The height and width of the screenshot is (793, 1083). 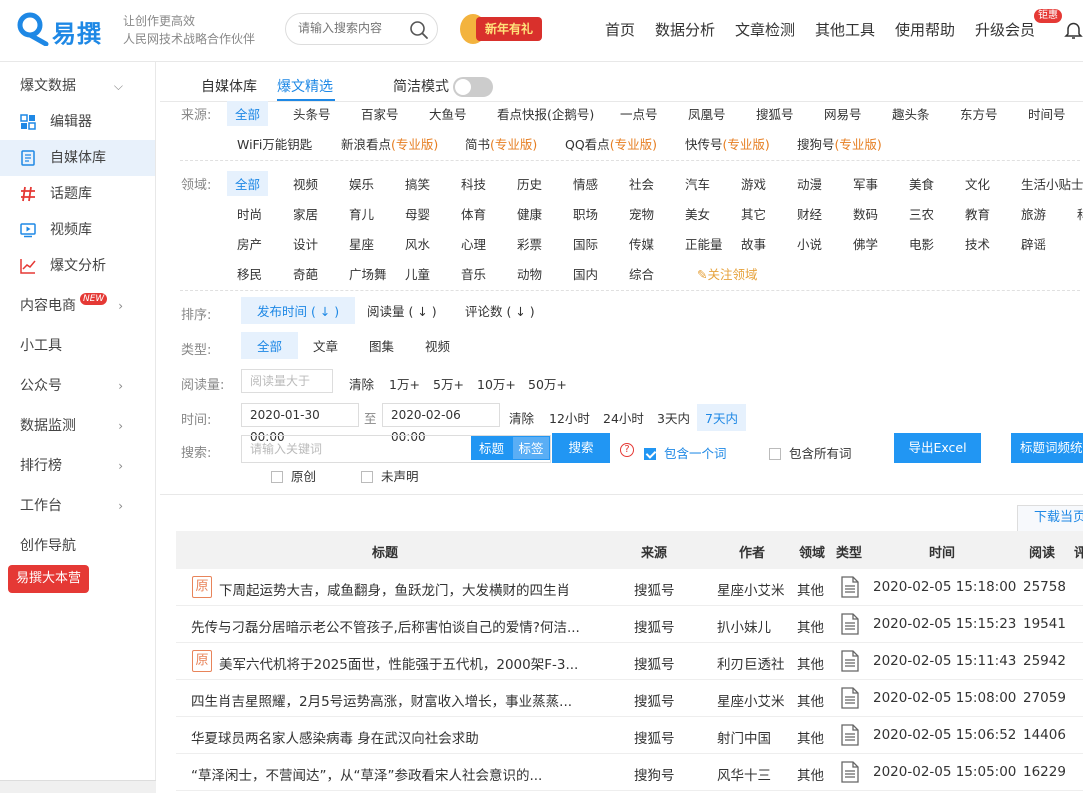 What do you see at coordinates (707, 113) in the screenshot?
I see `source-chip: 凤凰号` at bounding box center [707, 113].